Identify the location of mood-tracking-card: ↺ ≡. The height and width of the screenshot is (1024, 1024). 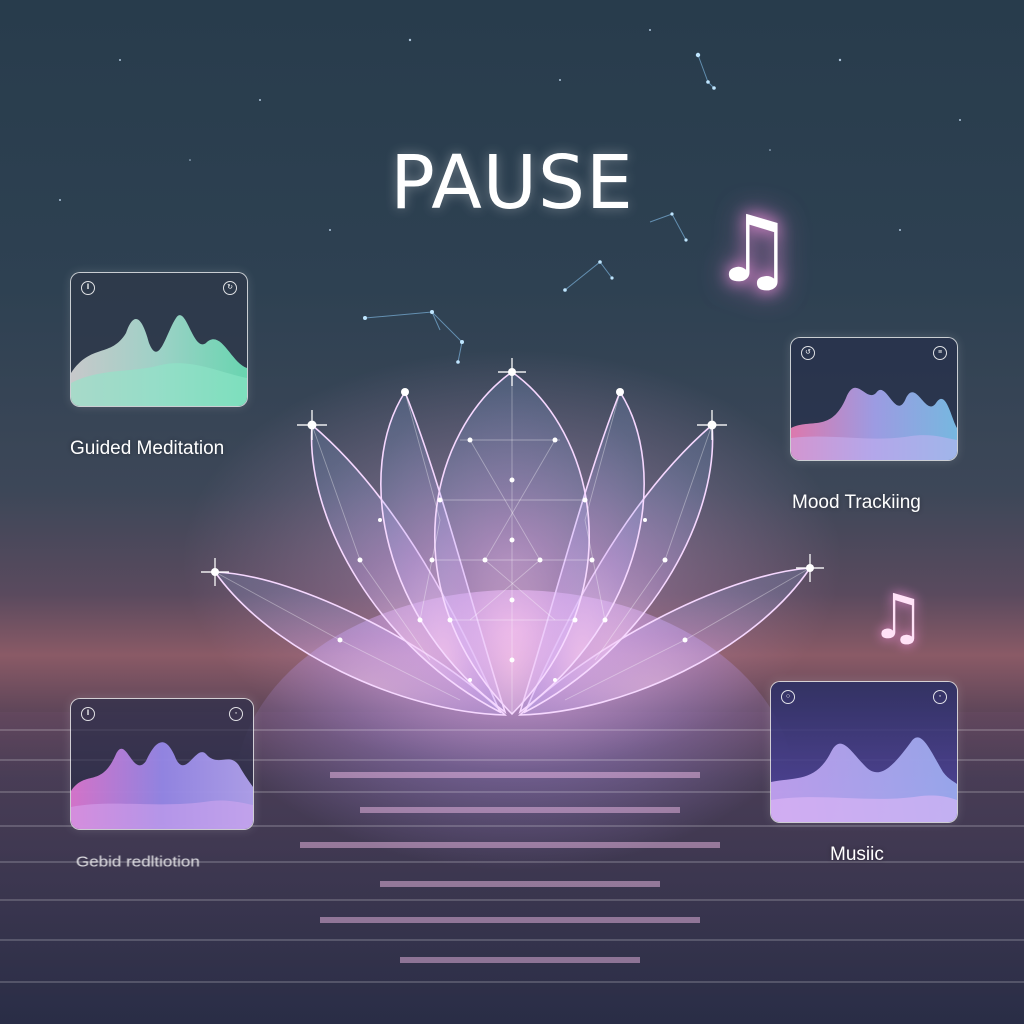
(874, 399).